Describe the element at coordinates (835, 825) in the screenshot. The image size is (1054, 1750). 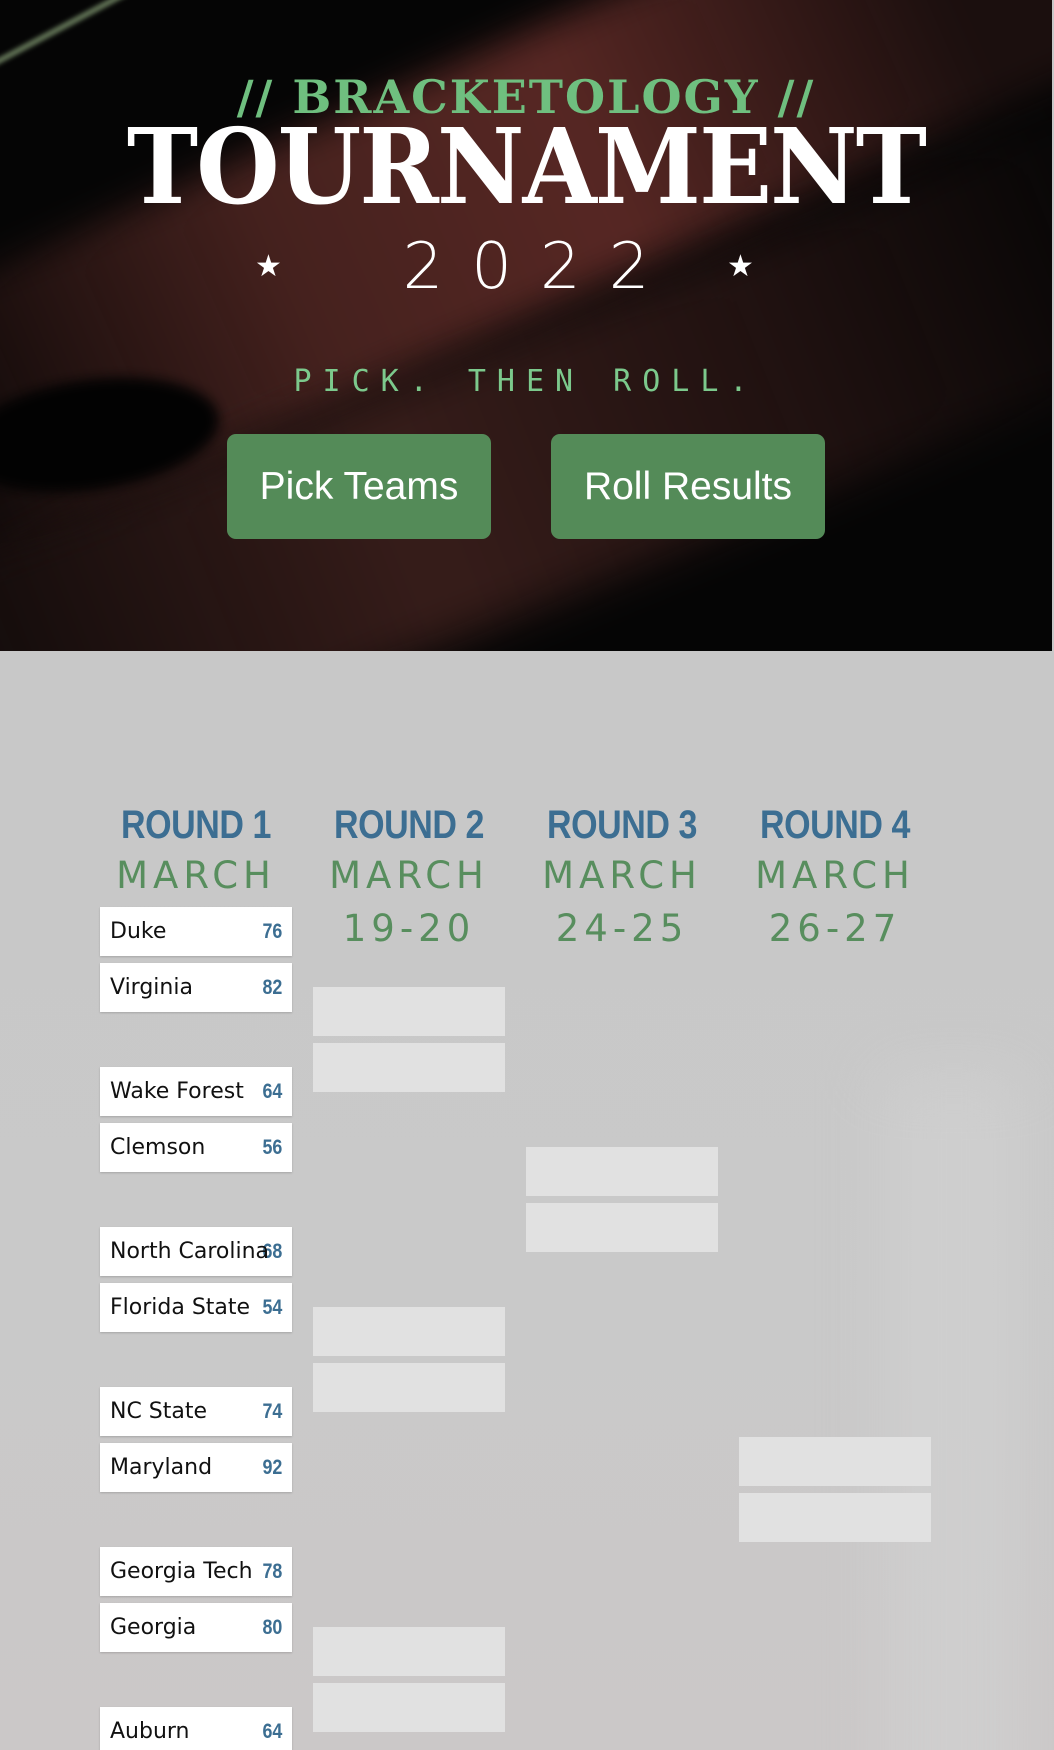
I see `round-title: ROUND 4` at that location.